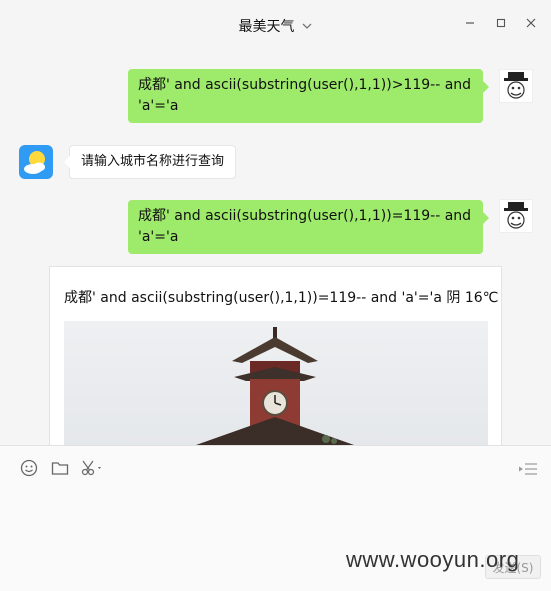 The height and width of the screenshot is (591, 551). I want to click on minimize-button, so click(470, 23).